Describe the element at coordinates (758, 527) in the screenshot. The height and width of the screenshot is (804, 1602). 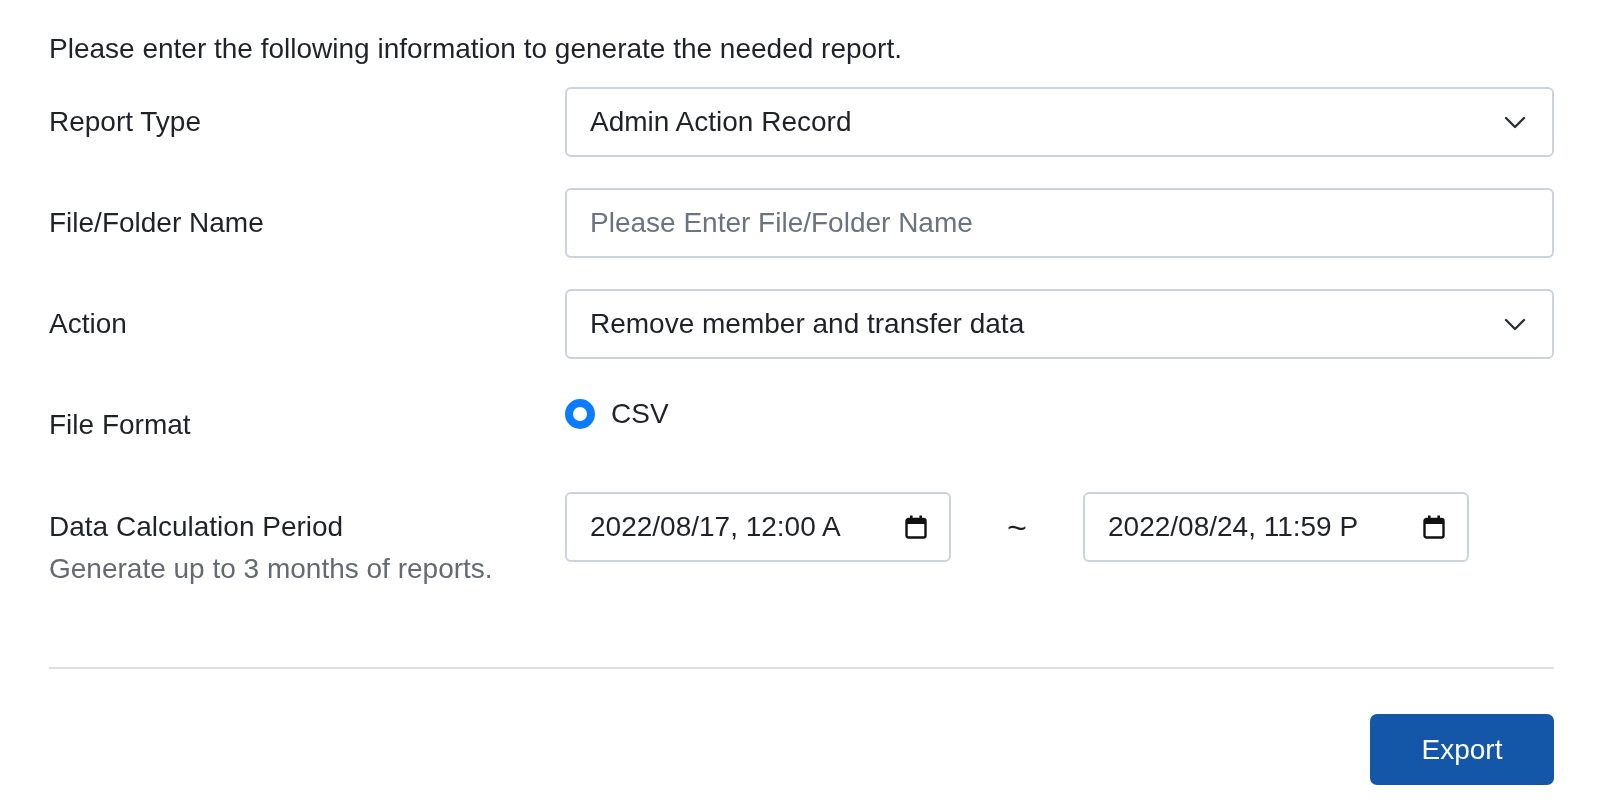
I see `date-time-field: 2022/08/17, 12:00 A` at that location.